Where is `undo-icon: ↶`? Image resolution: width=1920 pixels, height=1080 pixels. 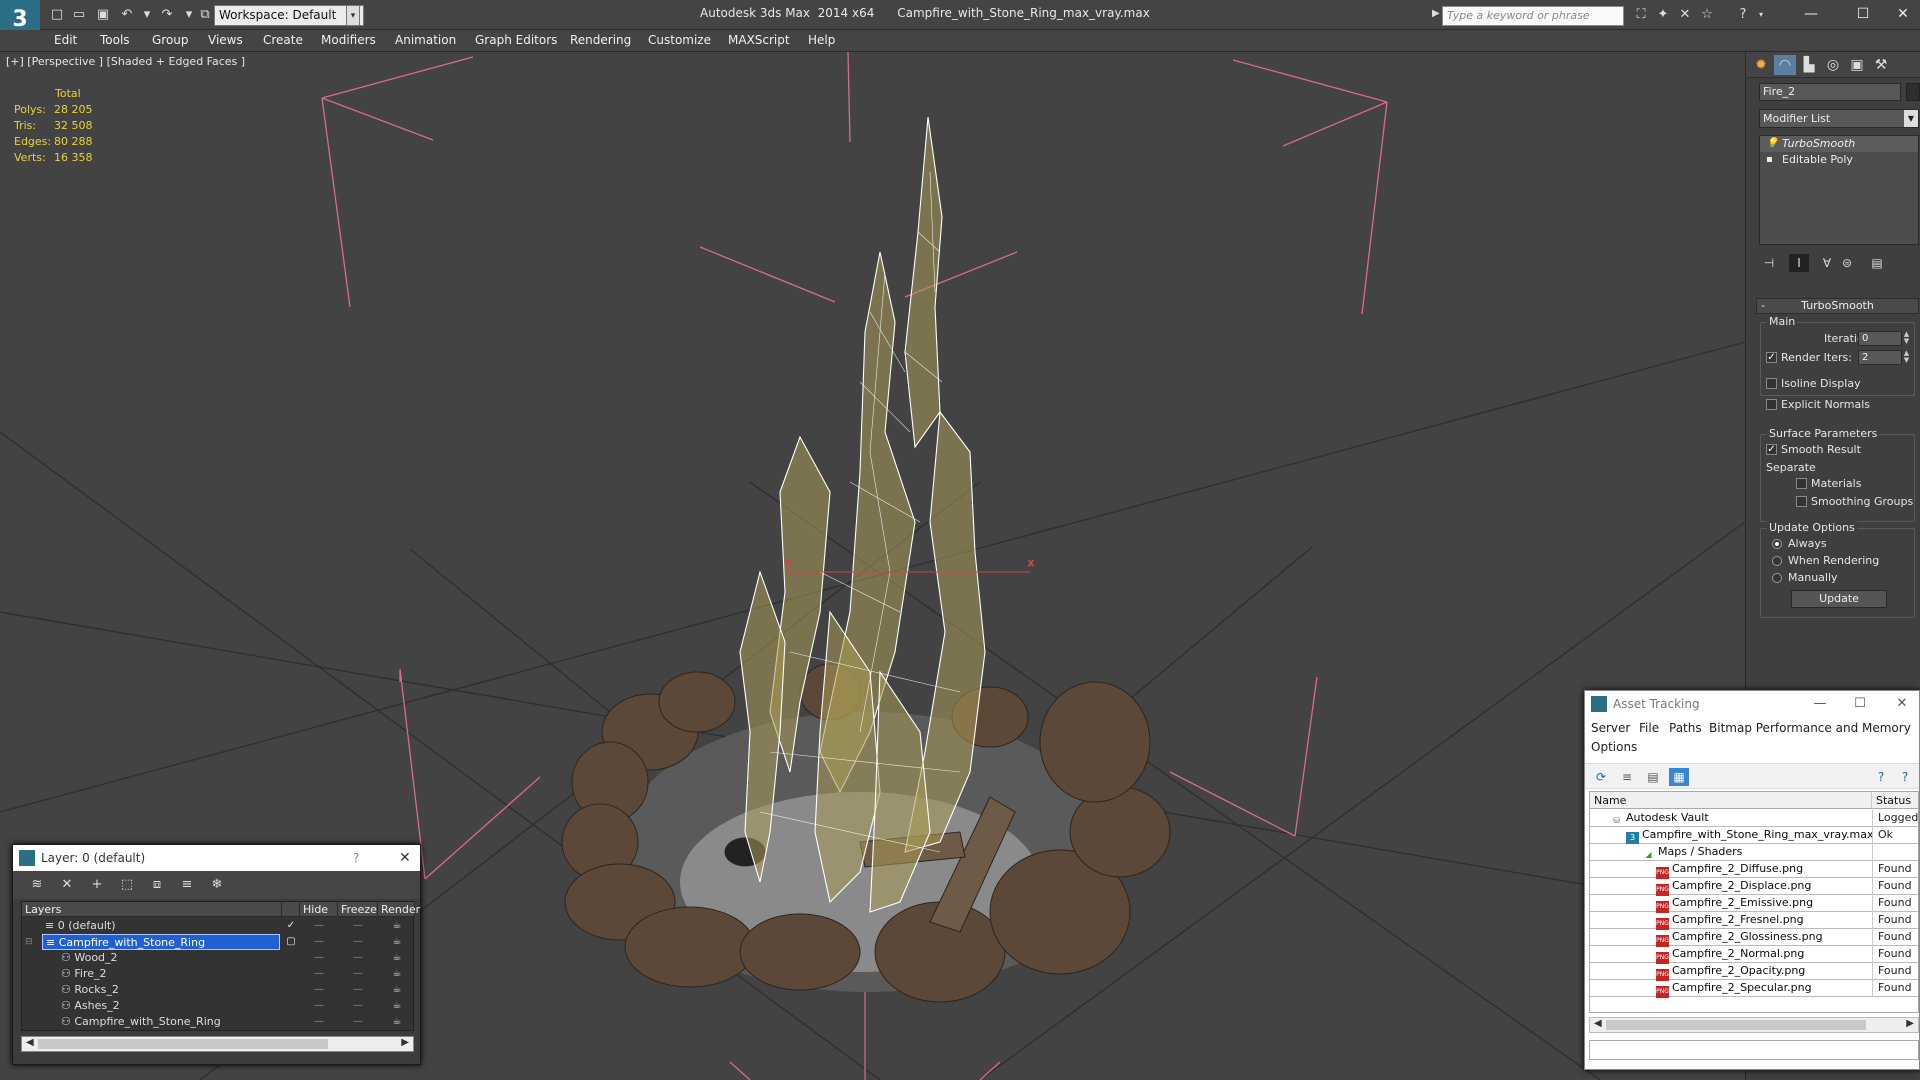
undo-icon: ↶ is located at coordinates (127, 15).